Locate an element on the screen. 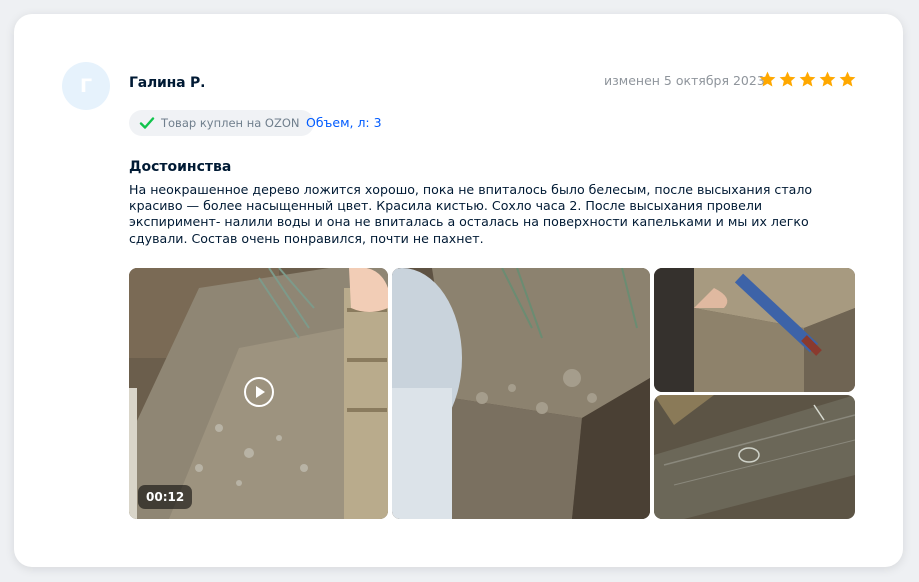 The image size is (919, 582). review-date: изменен 5 октября 2023 is located at coordinates (684, 80).